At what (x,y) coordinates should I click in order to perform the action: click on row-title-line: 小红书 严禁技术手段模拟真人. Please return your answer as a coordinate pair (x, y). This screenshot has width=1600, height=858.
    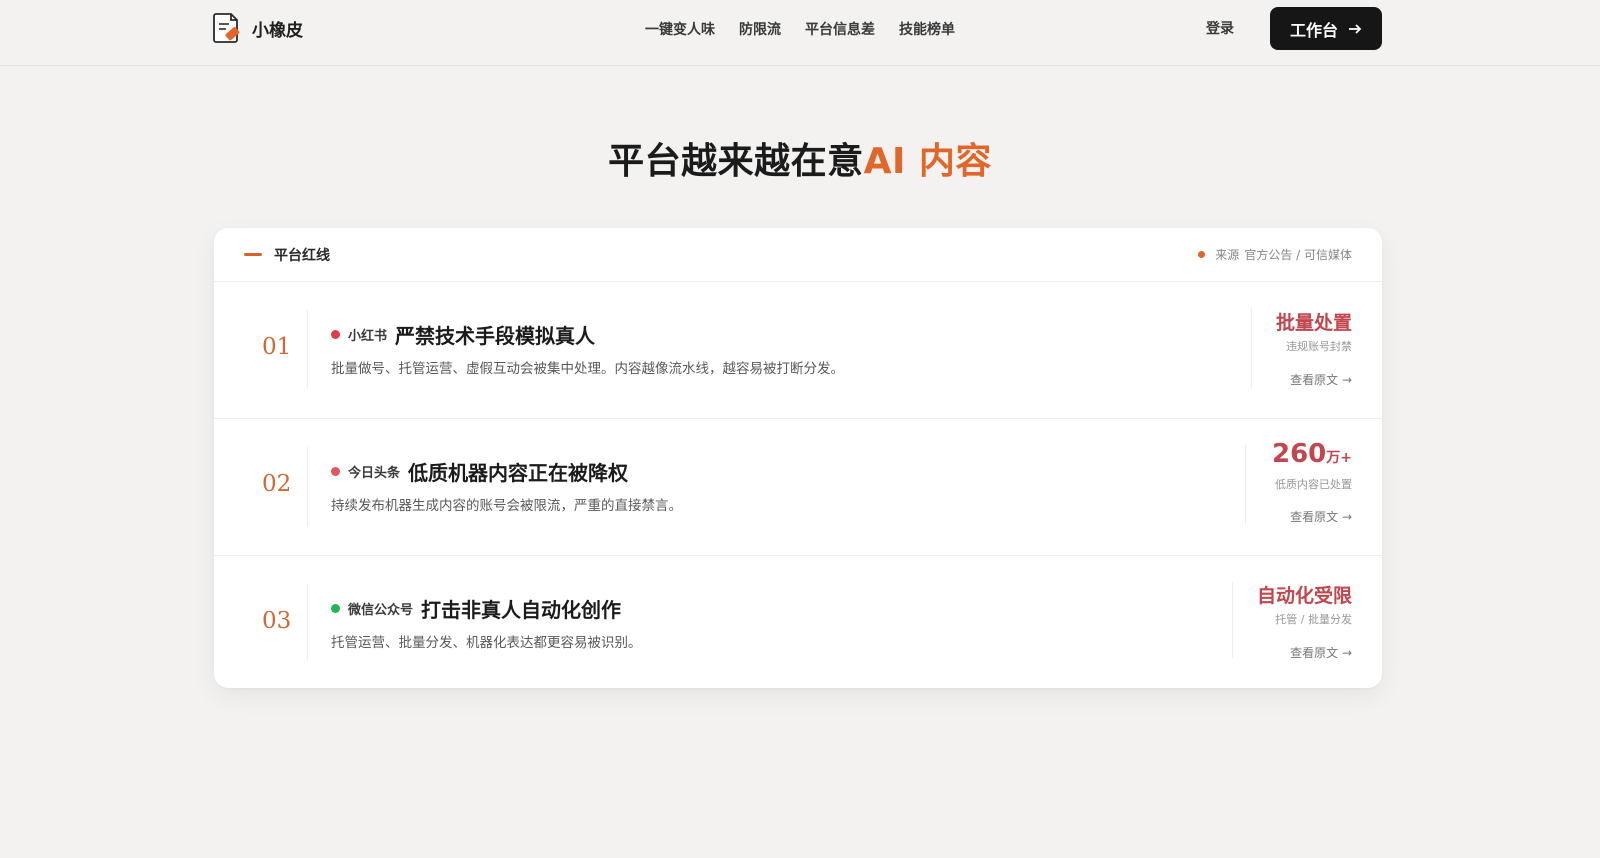
    Looking at the image, I should click on (463, 334).